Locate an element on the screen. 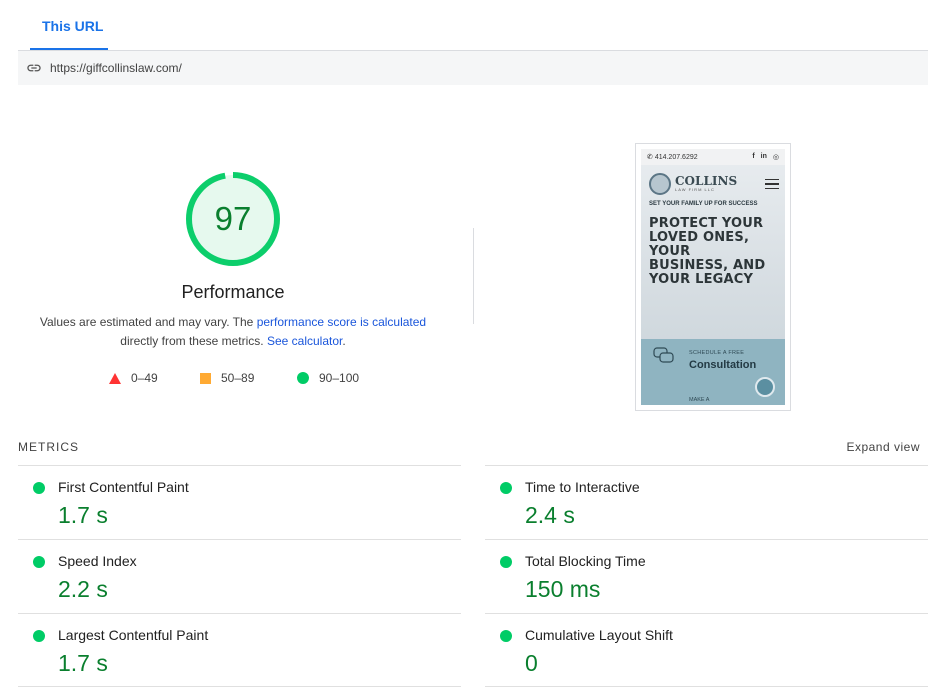 The width and height of the screenshot is (947, 693). url-text: https://giffcollinslaw.com/ is located at coordinates (116, 68).